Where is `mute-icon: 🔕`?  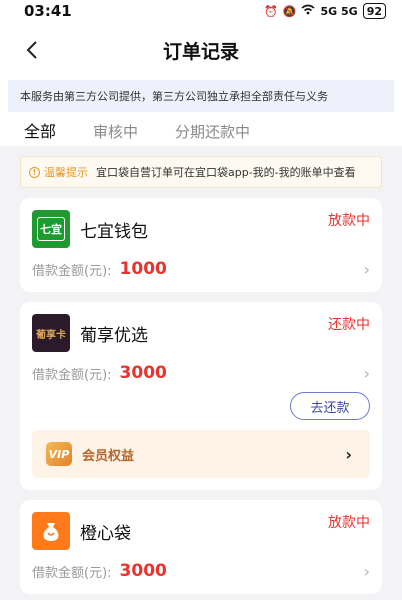 mute-icon: 🔕 is located at coordinates (289, 11).